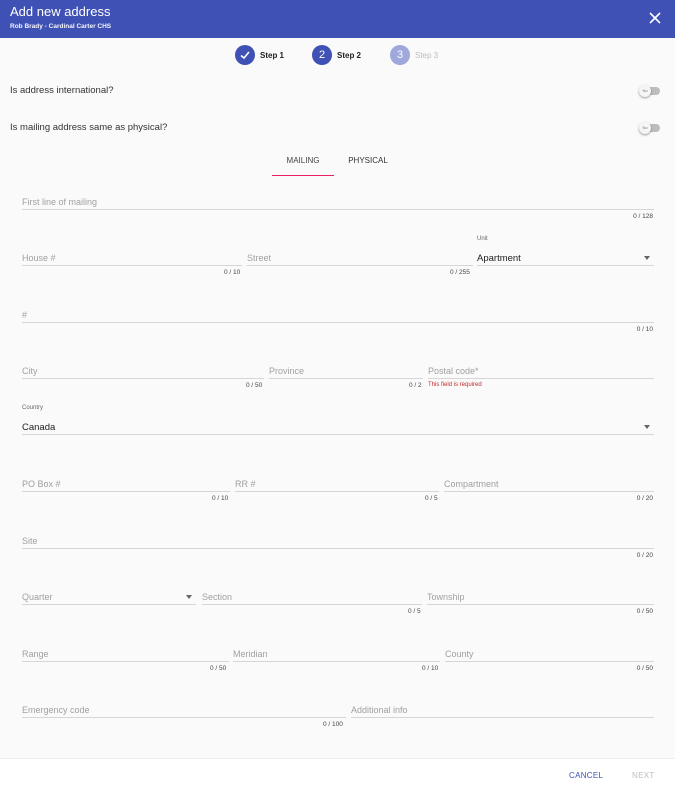 This screenshot has height=792, width=675. Describe the element at coordinates (333, 724) in the screenshot. I see `emergency-code-counter: 0 / 100` at that location.